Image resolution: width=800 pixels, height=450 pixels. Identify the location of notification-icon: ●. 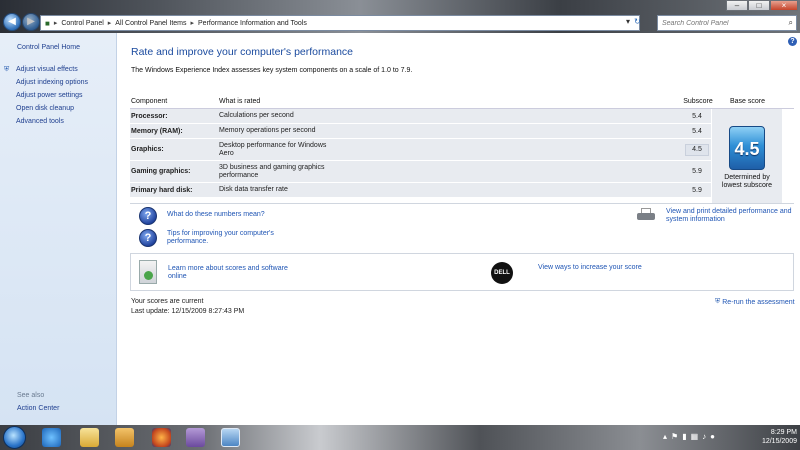
(712, 436).